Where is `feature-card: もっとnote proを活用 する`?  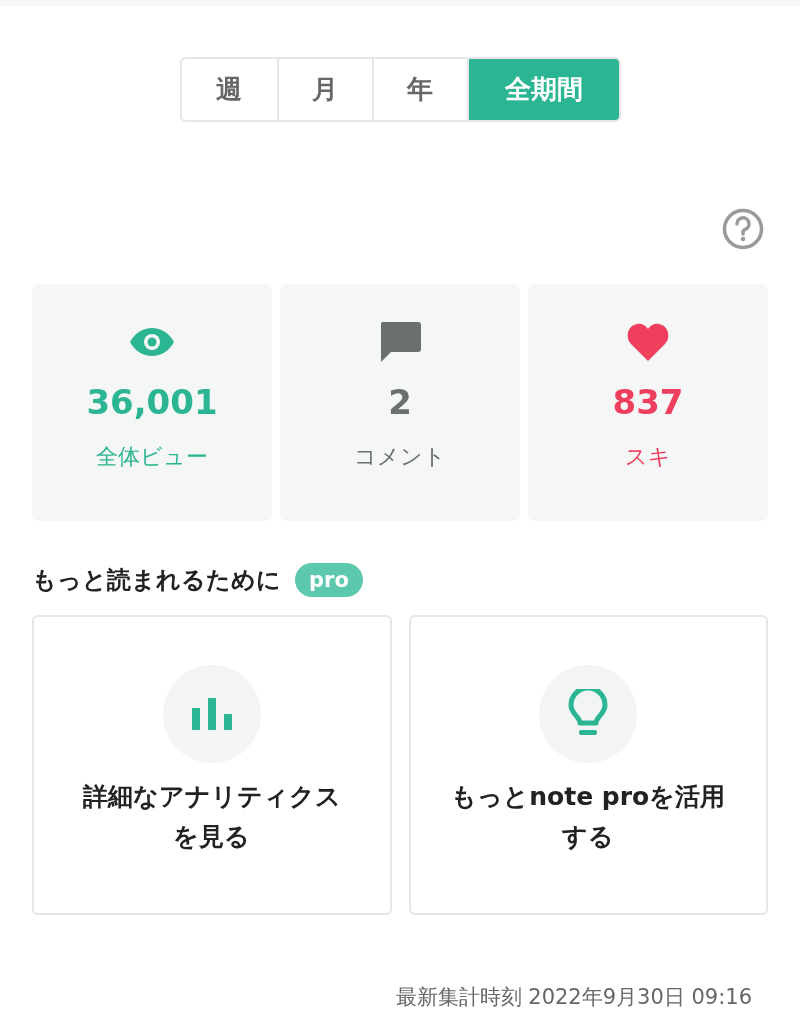
feature-card: もっとnote proを活用 する is located at coordinates (588, 765).